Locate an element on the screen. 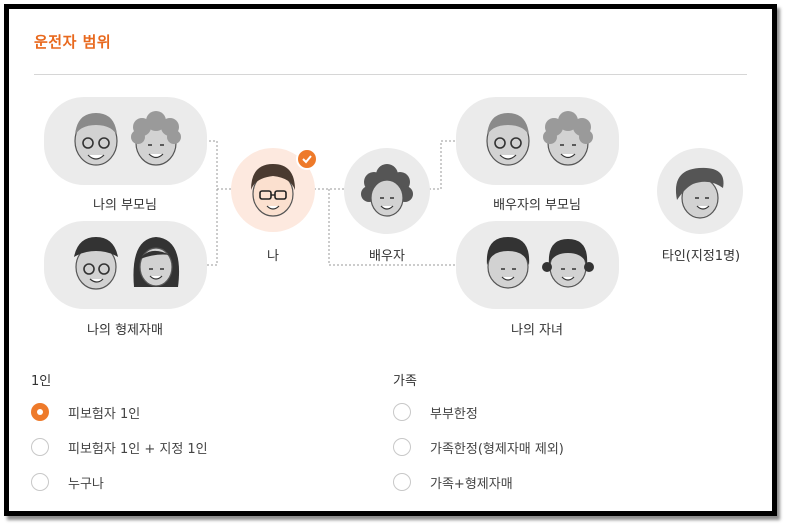  option-insured-plus-one: 피보험자 1인 + 지정 1인 is located at coordinates (119, 447).